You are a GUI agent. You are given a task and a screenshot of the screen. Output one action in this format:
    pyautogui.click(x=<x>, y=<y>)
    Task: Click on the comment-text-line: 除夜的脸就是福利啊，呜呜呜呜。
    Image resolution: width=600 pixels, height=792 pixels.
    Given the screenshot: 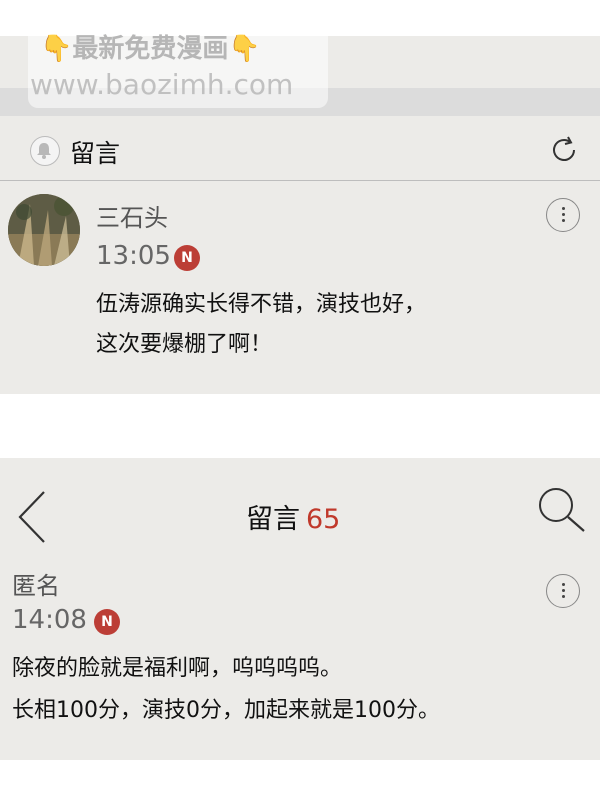 What is the action you would take?
    pyautogui.click(x=177, y=668)
    